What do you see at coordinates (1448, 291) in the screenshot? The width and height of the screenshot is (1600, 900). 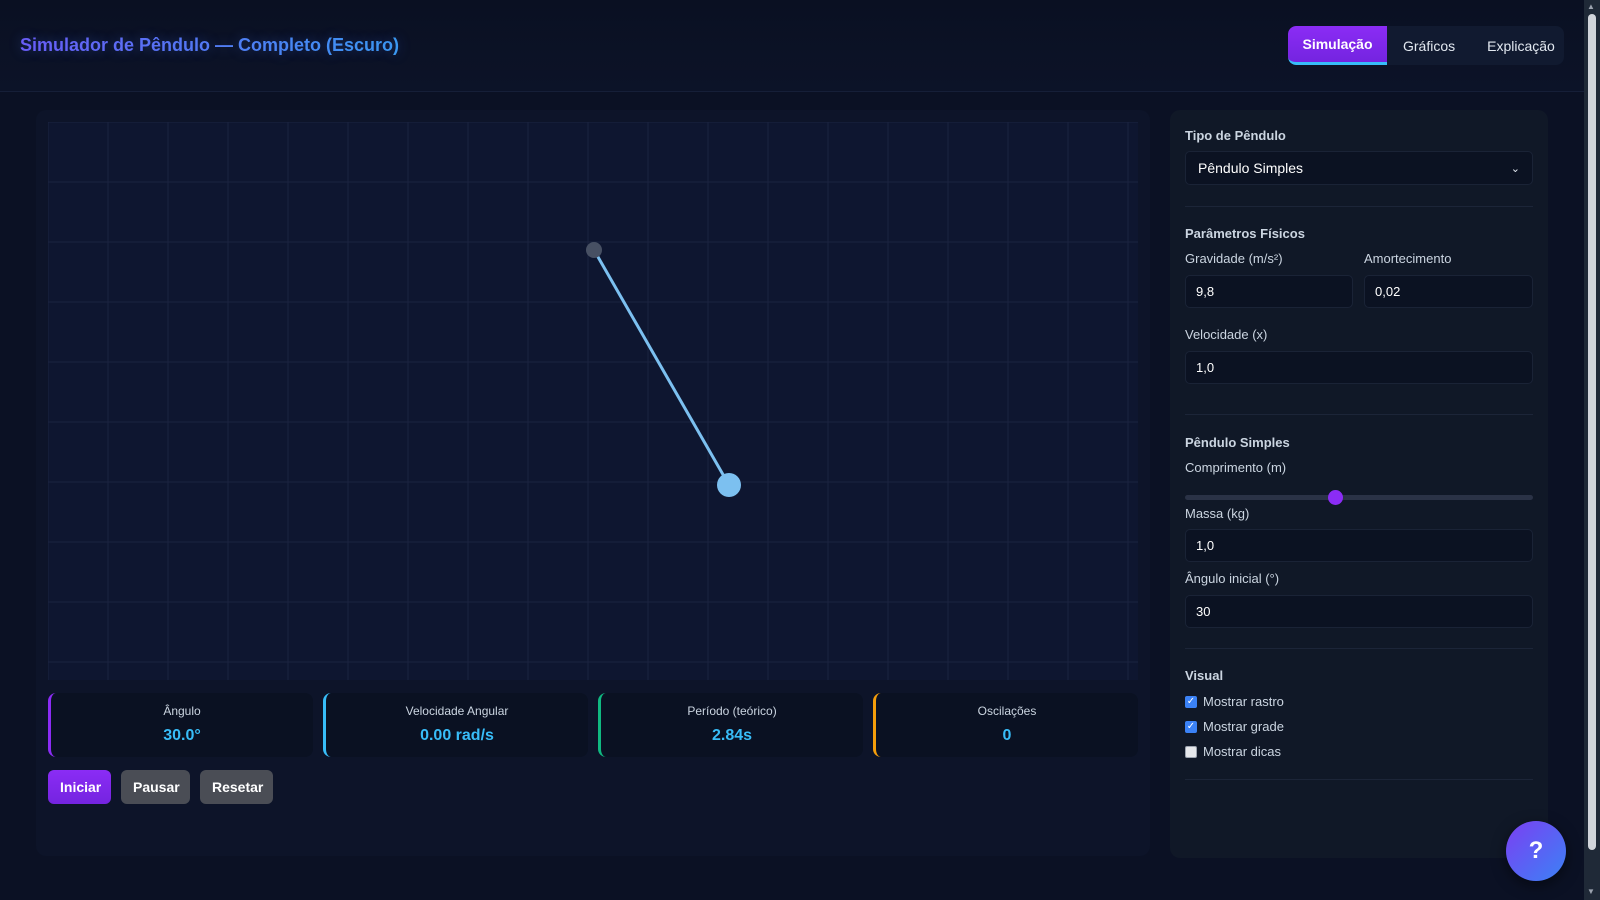 I see `damping-input` at bounding box center [1448, 291].